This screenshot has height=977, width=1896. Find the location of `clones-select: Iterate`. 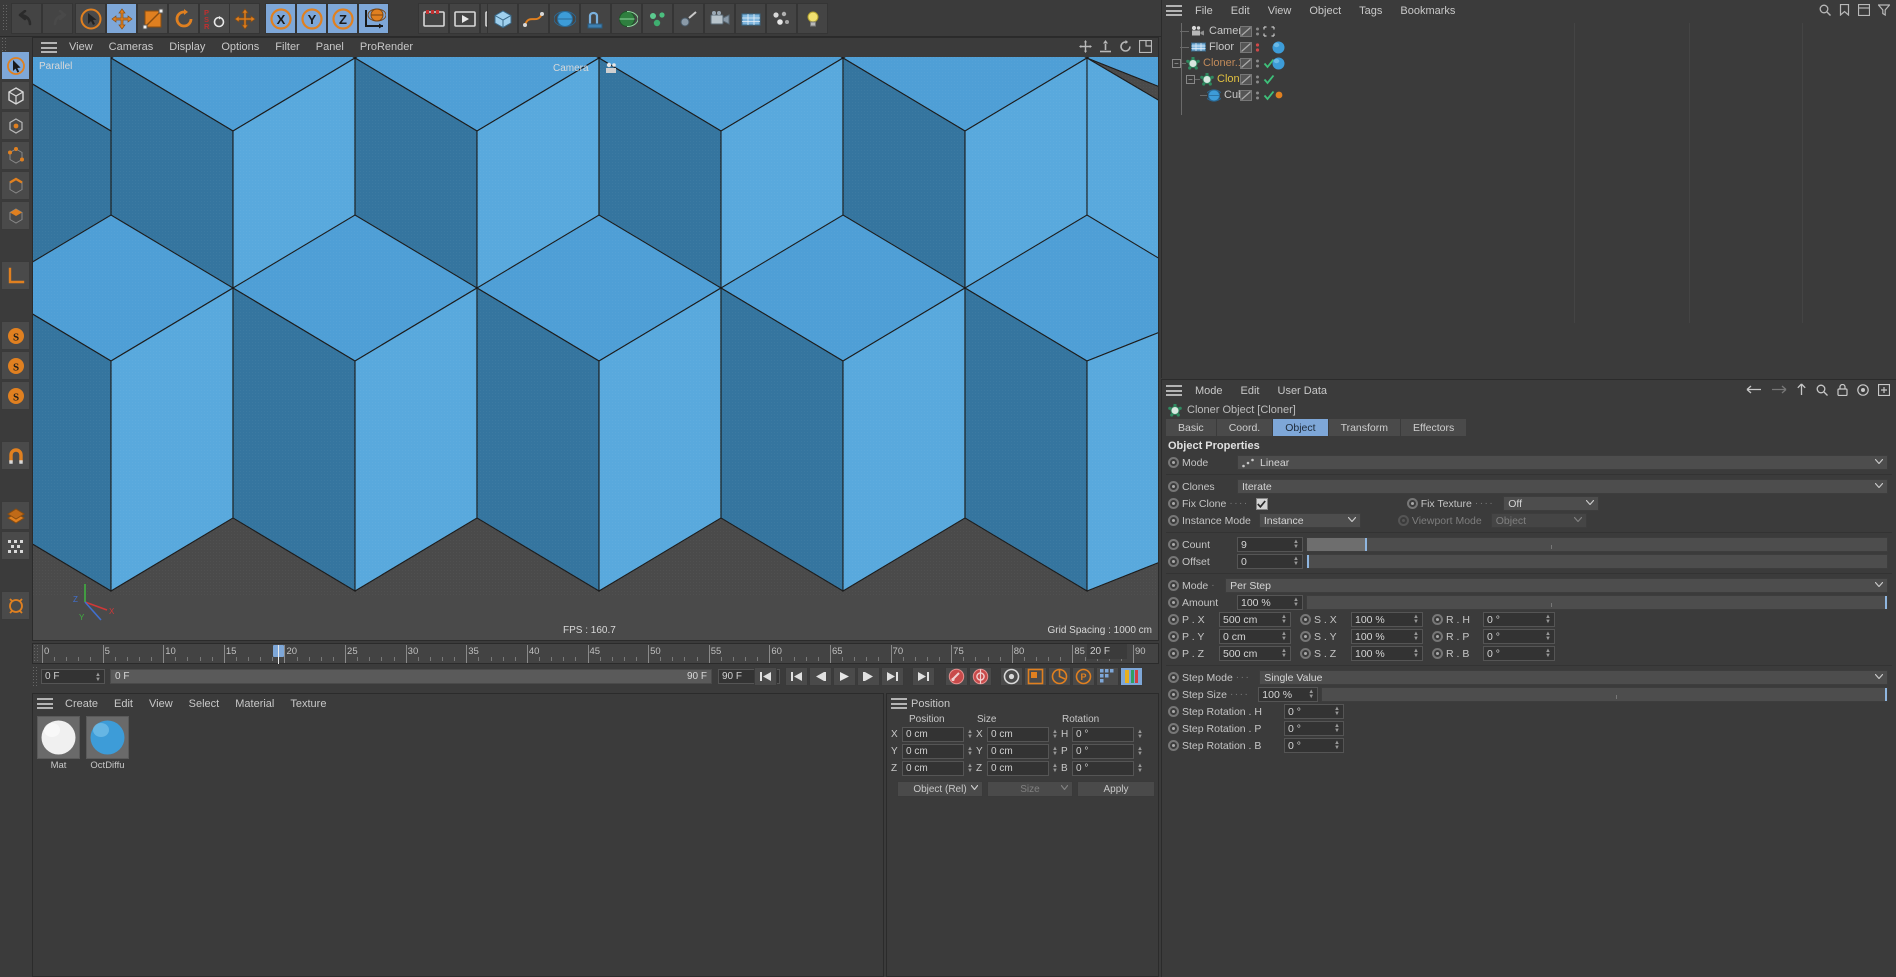

clones-select: Iterate is located at coordinates (1562, 486).